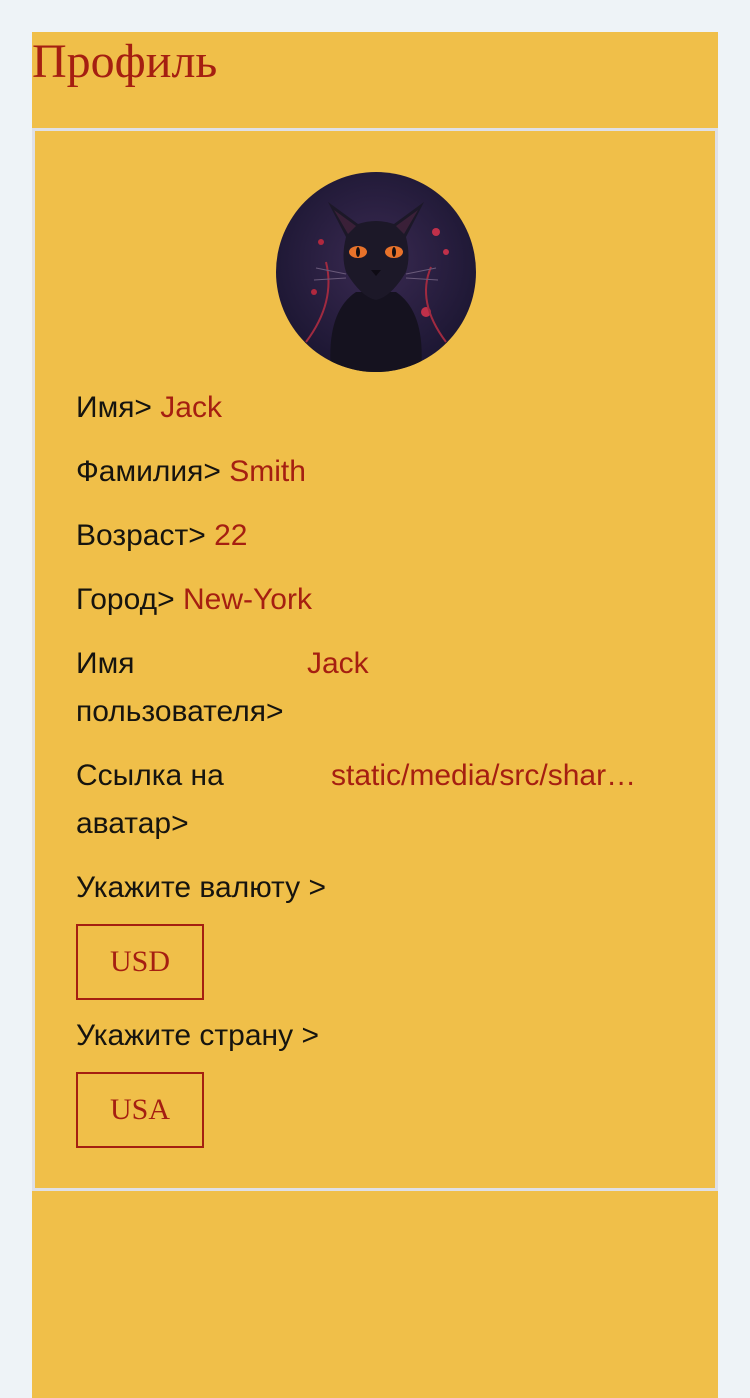 The width and height of the screenshot is (750, 1398). Describe the element at coordinates (125, 599) in the screenshot. I see `city-label: Город>` at that location.